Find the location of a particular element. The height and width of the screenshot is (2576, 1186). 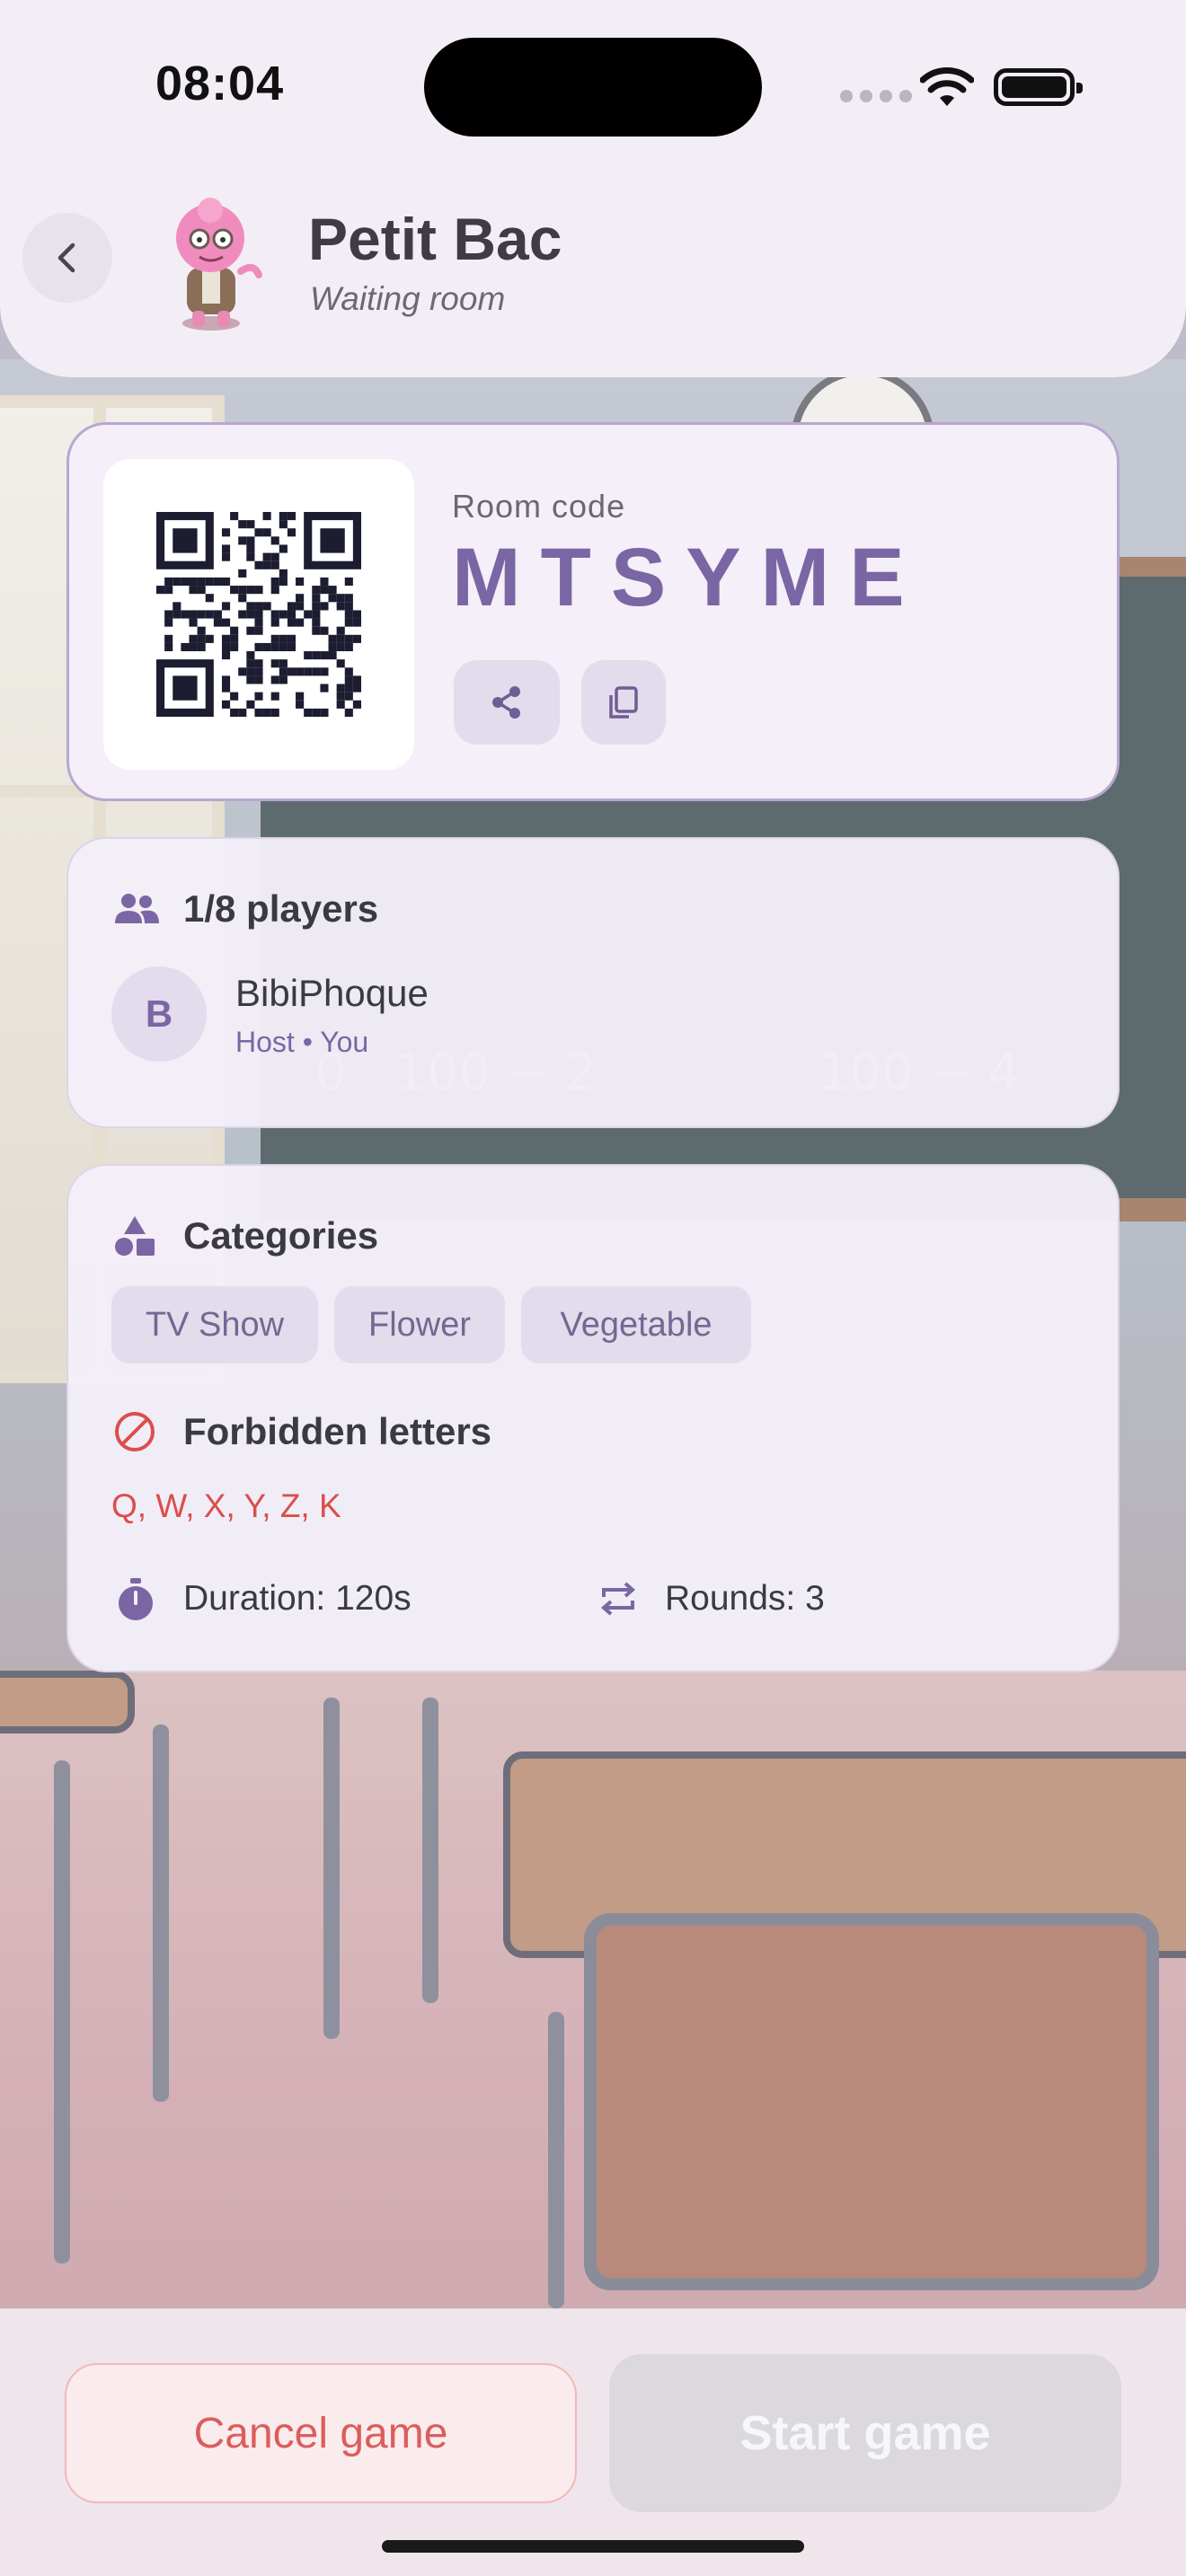

chevron-left-icon is located at coordinates (66, 258).